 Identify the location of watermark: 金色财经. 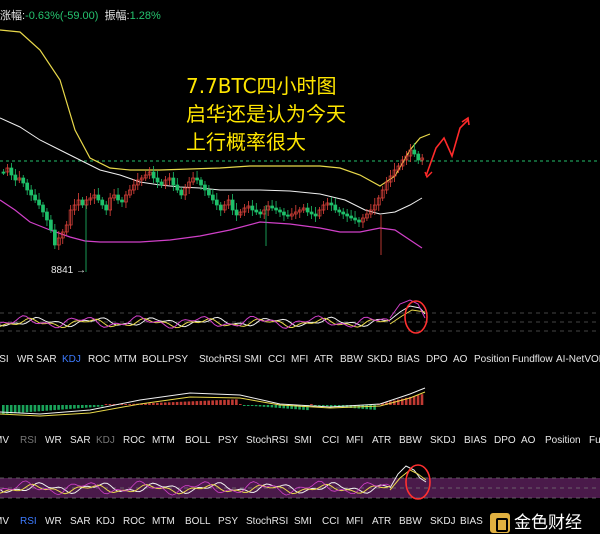
(536, 520).